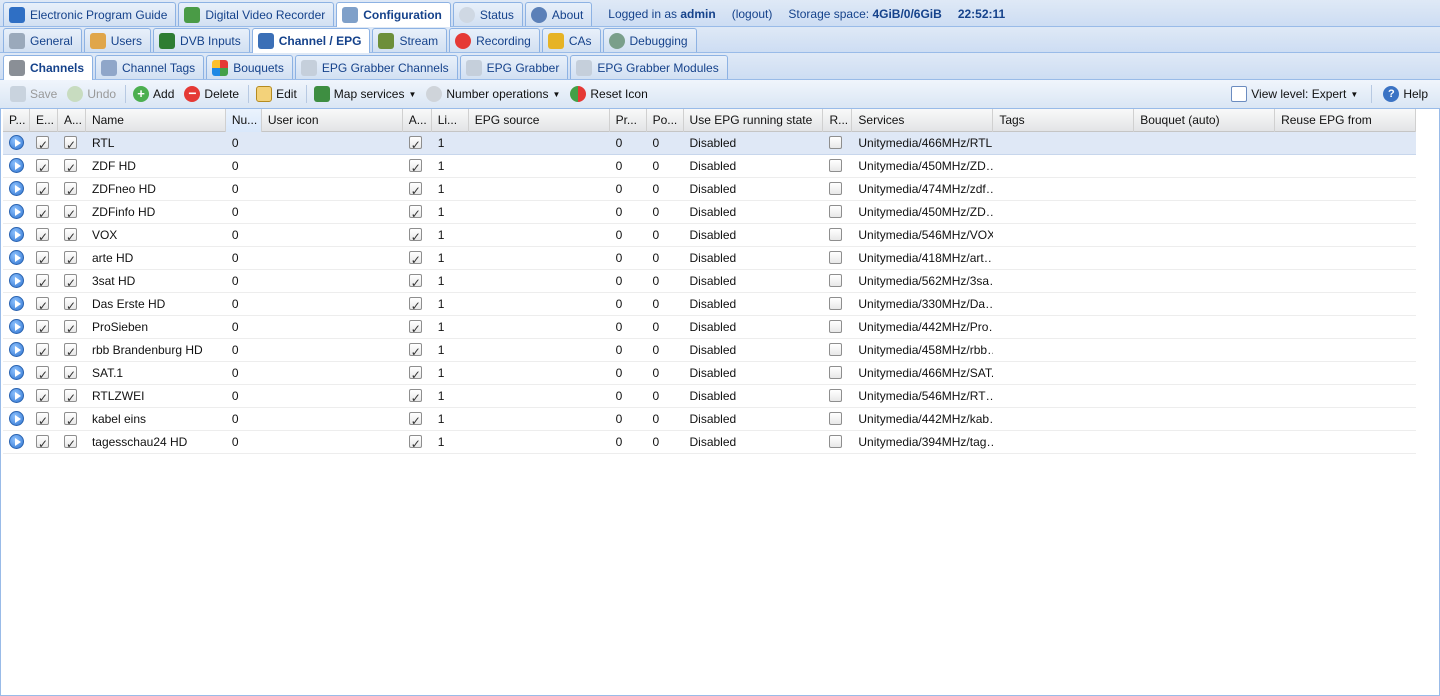  I want to click on tab-dvr: Digital Video Recorder, so click(256, 14).